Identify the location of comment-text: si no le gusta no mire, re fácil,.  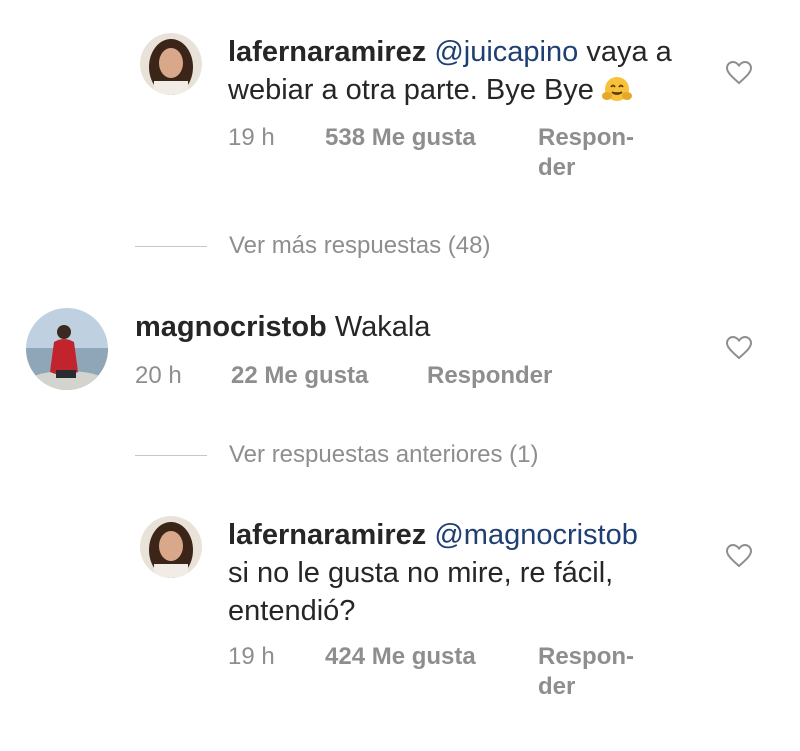
(421, 573).